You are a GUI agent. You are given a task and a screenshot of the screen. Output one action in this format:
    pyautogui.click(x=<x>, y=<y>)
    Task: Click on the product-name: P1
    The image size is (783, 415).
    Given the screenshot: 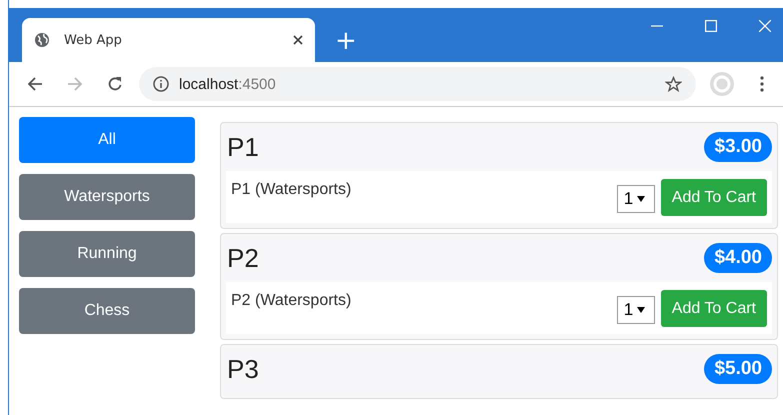 What is the action you would take?
    pyautogui.click(x=243, y=147)
    